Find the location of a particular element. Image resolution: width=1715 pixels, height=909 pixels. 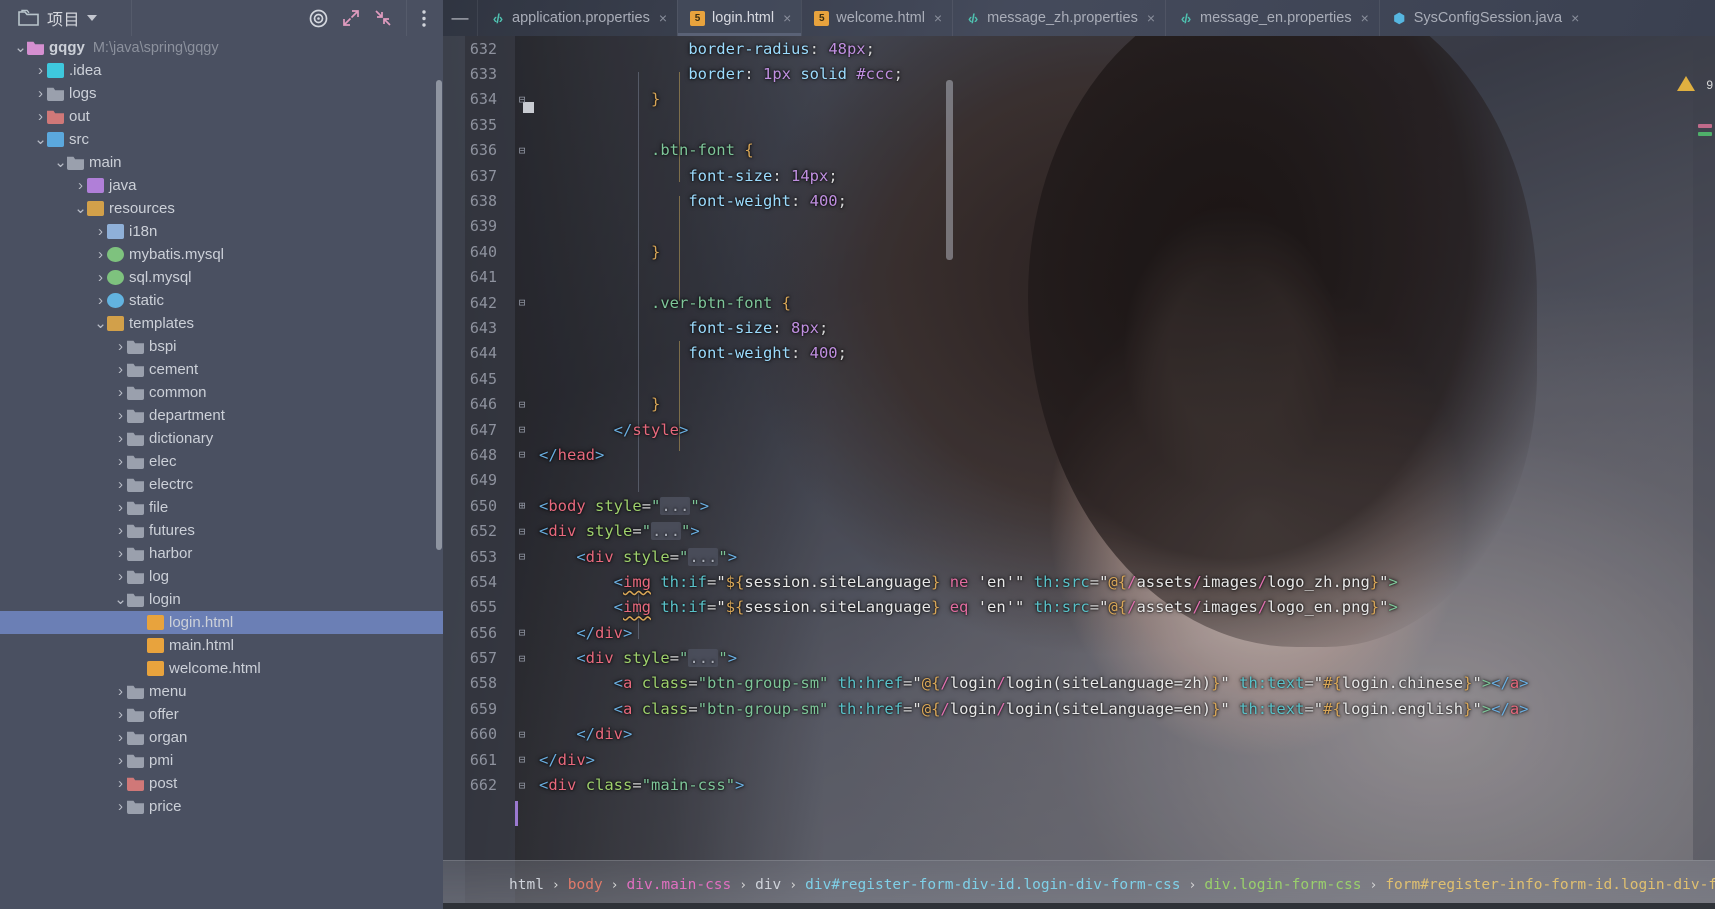

tree-item-dictionary: › dictionary is located at coordinates (221, 438).